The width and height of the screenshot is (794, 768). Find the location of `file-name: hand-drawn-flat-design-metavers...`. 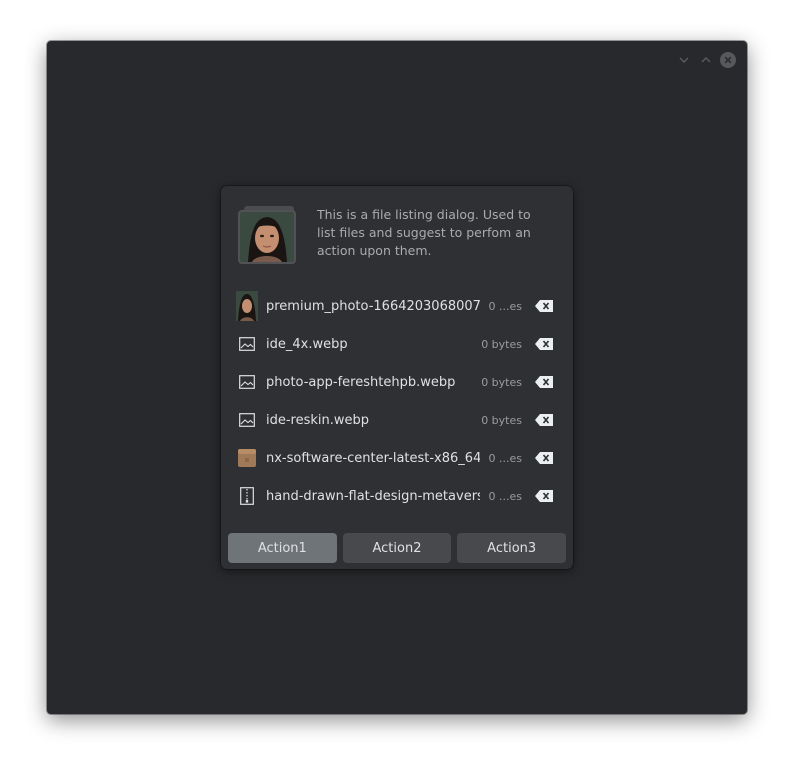

file-name: hand-drawn-flat-design-metavers... is located at coordinates (373, 496).